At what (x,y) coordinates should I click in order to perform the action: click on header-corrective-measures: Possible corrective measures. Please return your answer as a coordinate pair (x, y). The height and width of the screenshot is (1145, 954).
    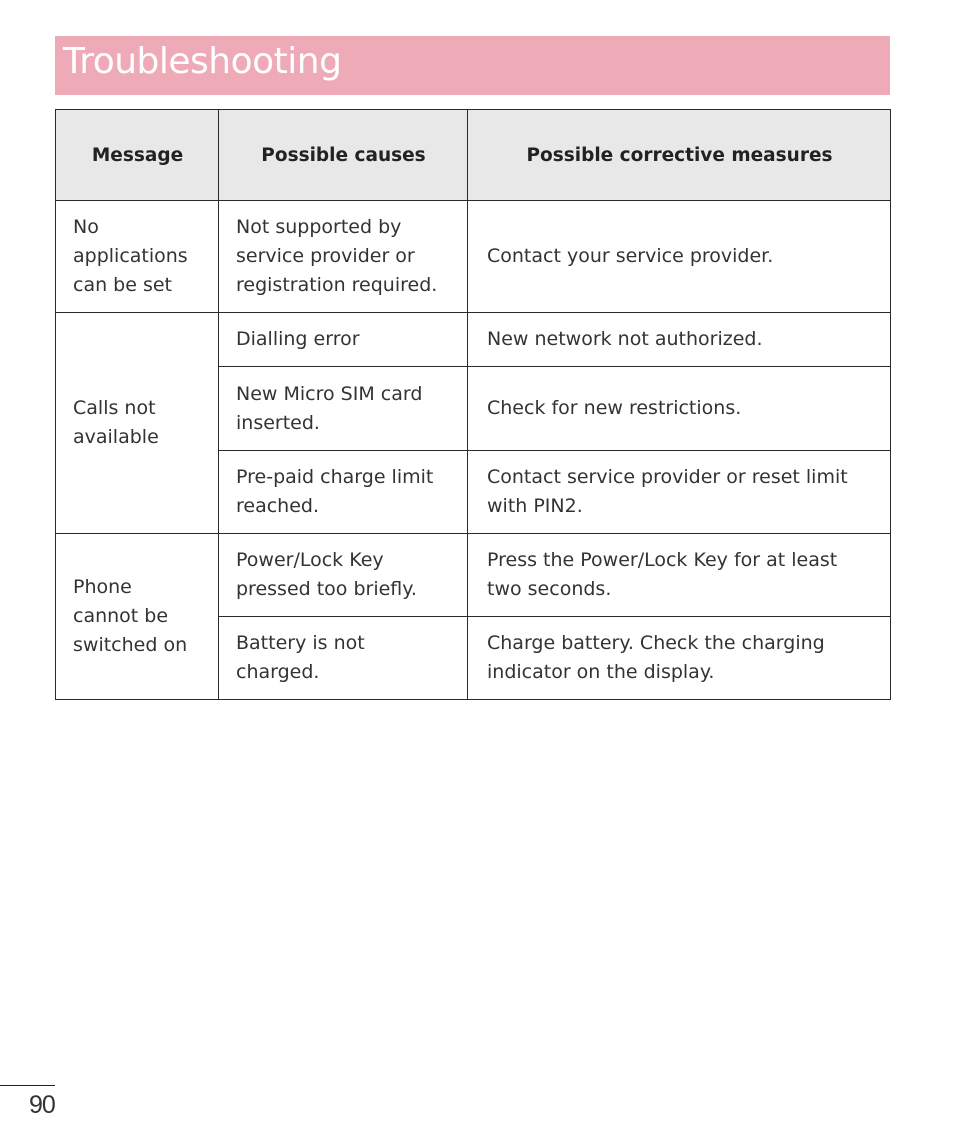
    Looking at the image, I should click on (679, 155).